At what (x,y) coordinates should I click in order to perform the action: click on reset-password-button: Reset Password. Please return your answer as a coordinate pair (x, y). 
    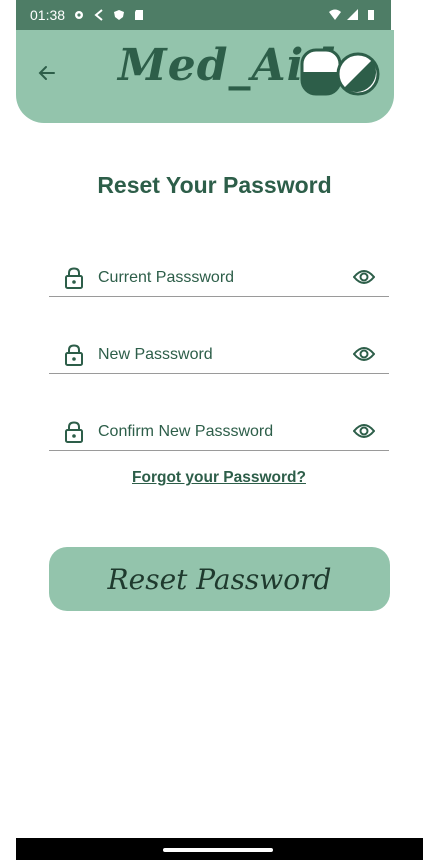
    Looking at the image, I should click on (219, 579).